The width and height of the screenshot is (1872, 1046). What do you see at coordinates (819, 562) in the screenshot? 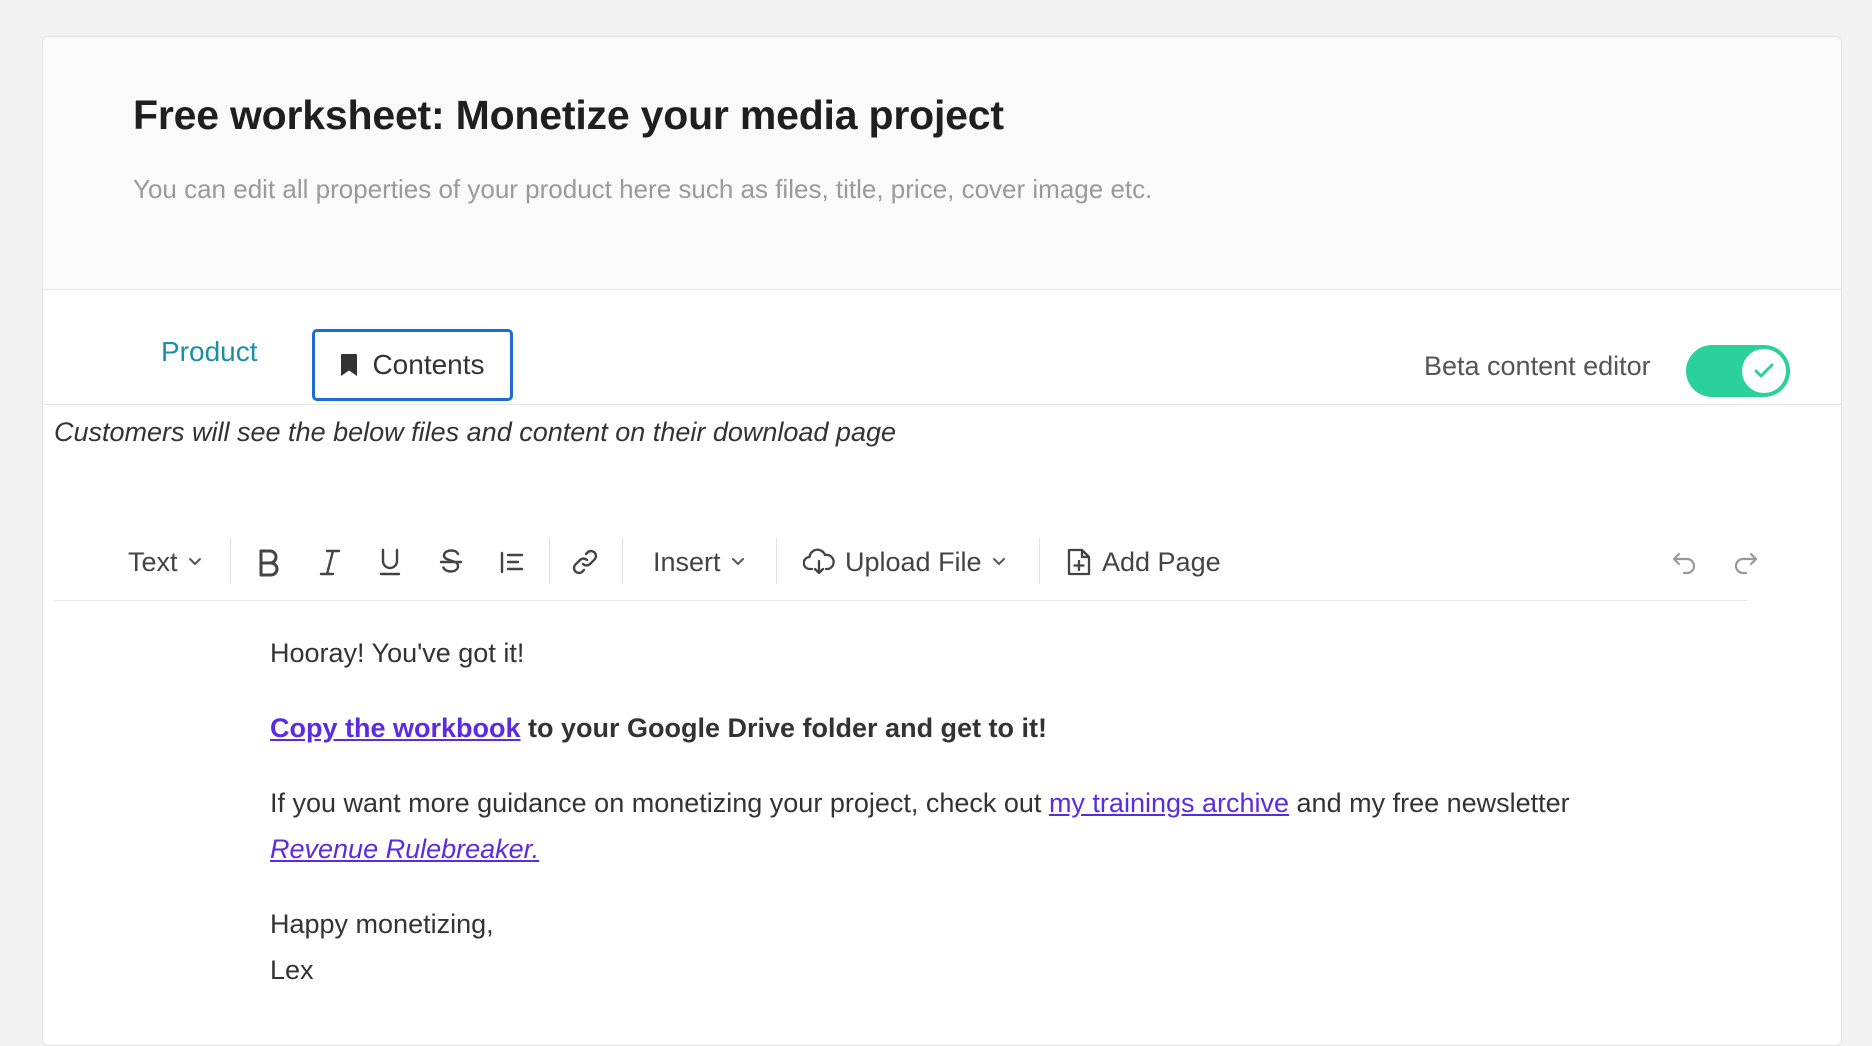
I see `cloud-upload-icon` at bounding box center [819, 562].